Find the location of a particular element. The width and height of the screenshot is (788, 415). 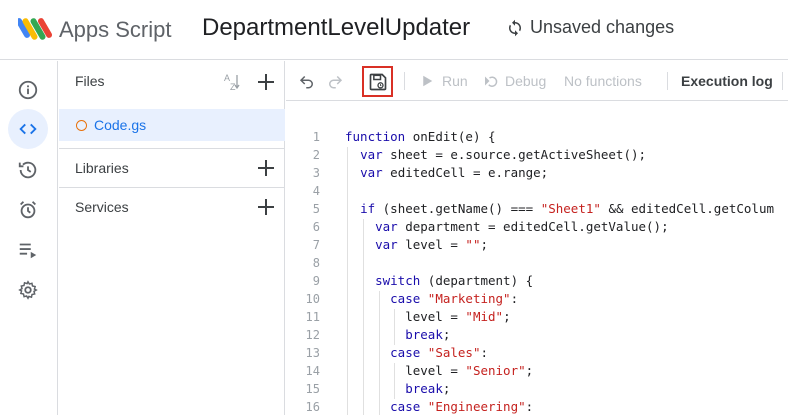

code-line: 1 function onEdit(e) { is located at coordinates (537, 137).